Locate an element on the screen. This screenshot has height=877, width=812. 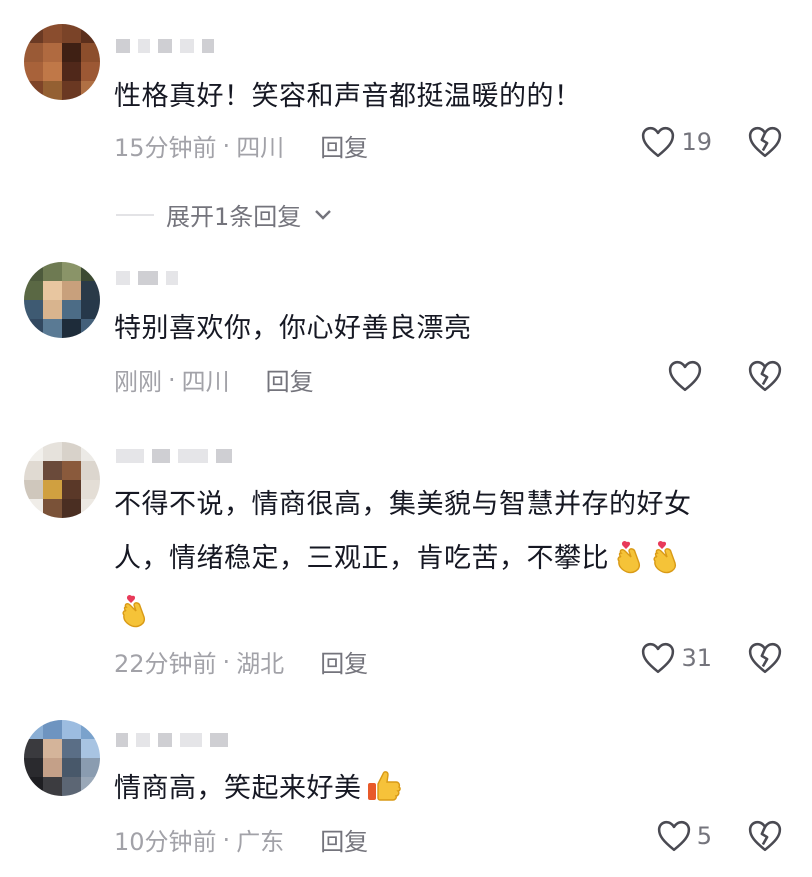
divider-line is located at coordinates (135, 214).